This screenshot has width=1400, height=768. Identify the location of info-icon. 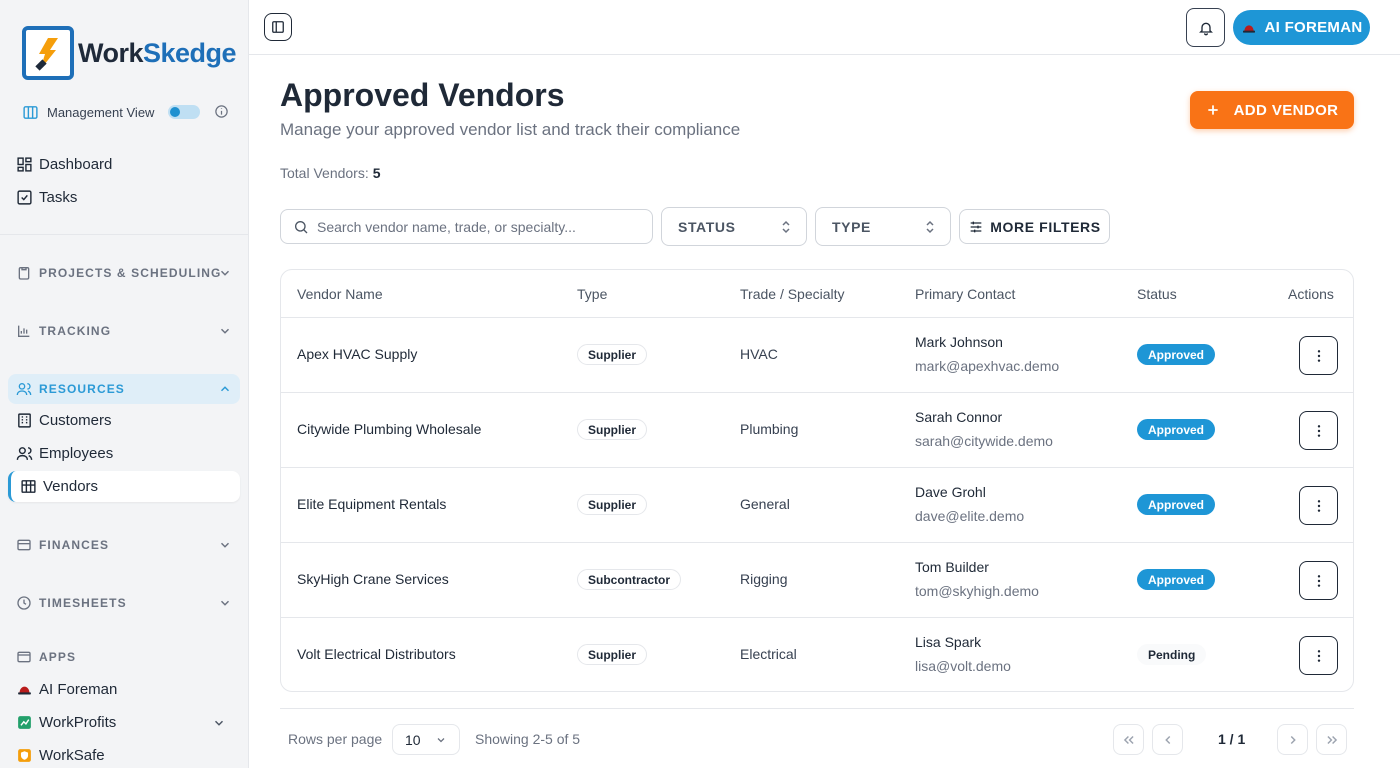
(221, 111).